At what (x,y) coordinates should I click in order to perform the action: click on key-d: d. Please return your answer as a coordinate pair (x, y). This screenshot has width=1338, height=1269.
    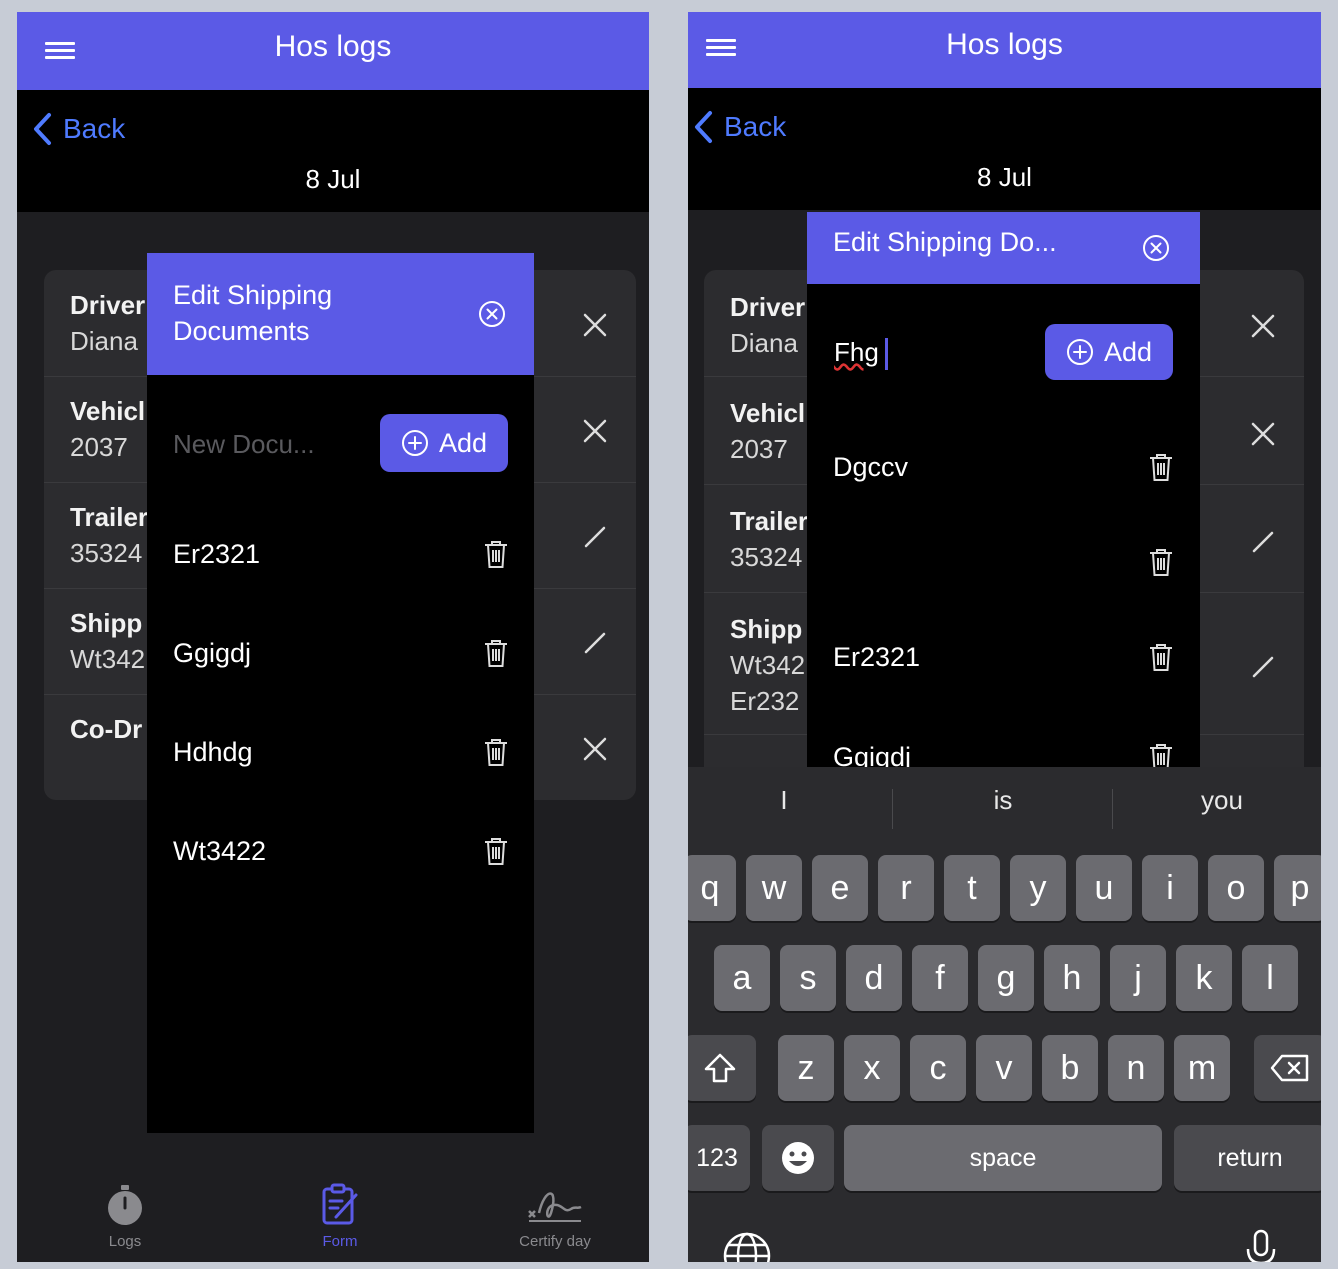
    Looking at the image, I should click on (874, 978).